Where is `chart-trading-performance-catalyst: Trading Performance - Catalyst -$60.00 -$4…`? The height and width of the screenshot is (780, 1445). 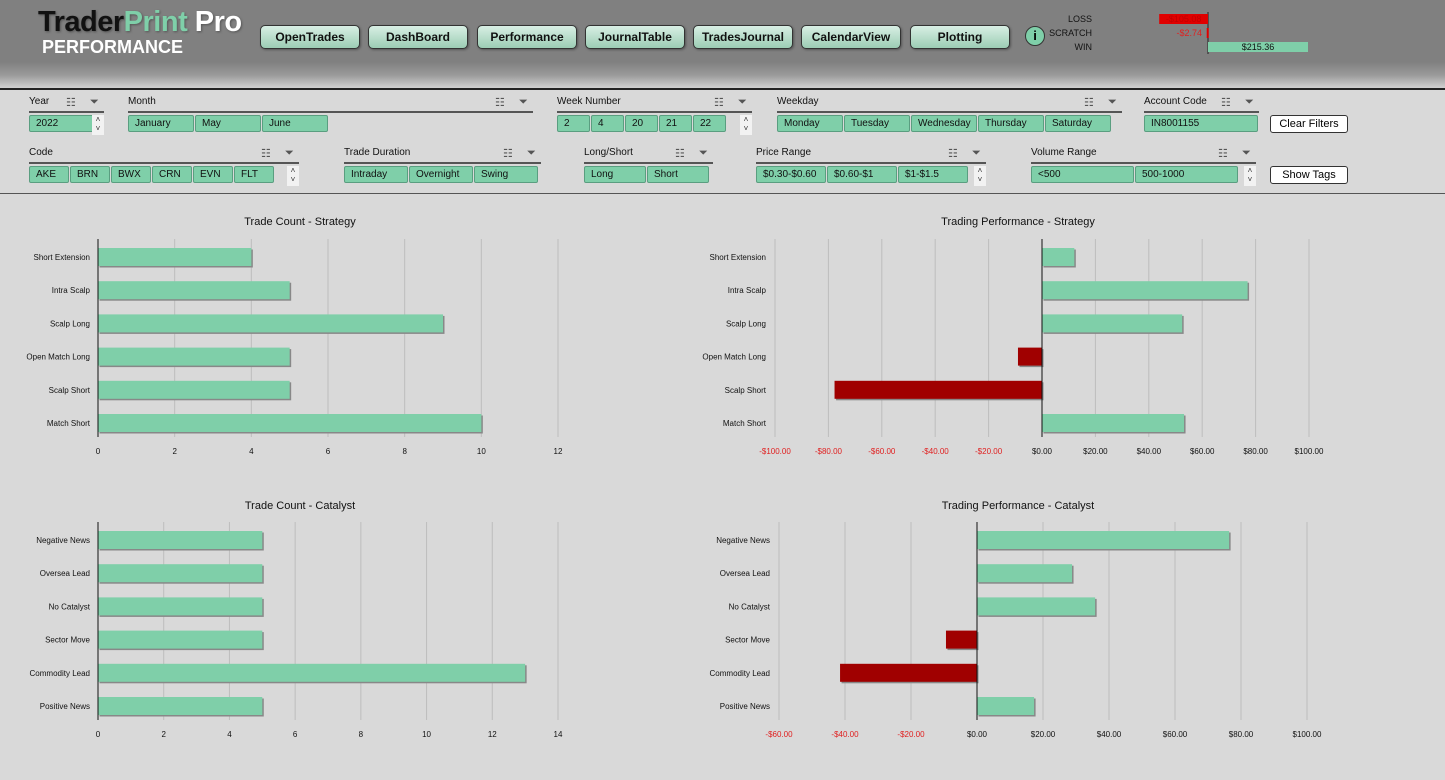
chart-trading-performance-catalyst: Trading Performance - Catalyst -$60.00 -$4… is located at coordinates (1016, 619).